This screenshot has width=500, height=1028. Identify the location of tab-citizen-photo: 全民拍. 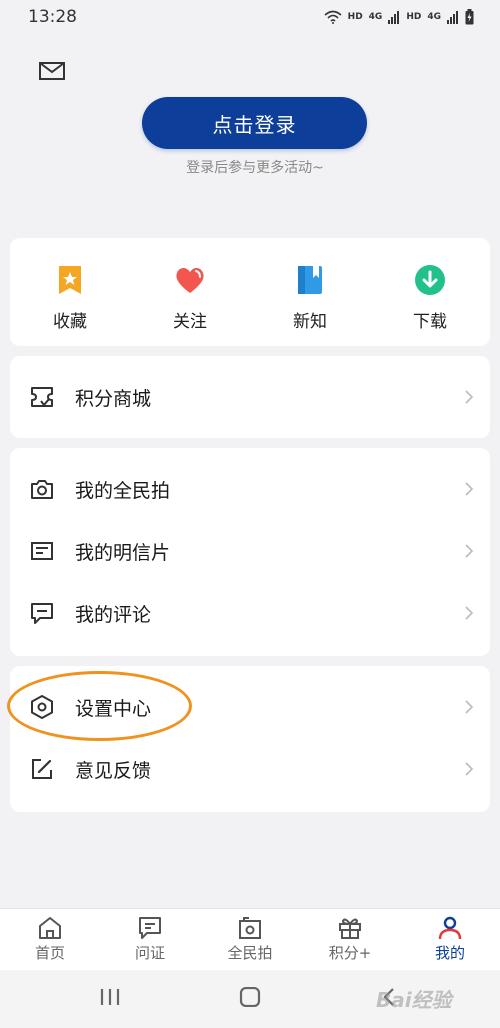
(250, 939).